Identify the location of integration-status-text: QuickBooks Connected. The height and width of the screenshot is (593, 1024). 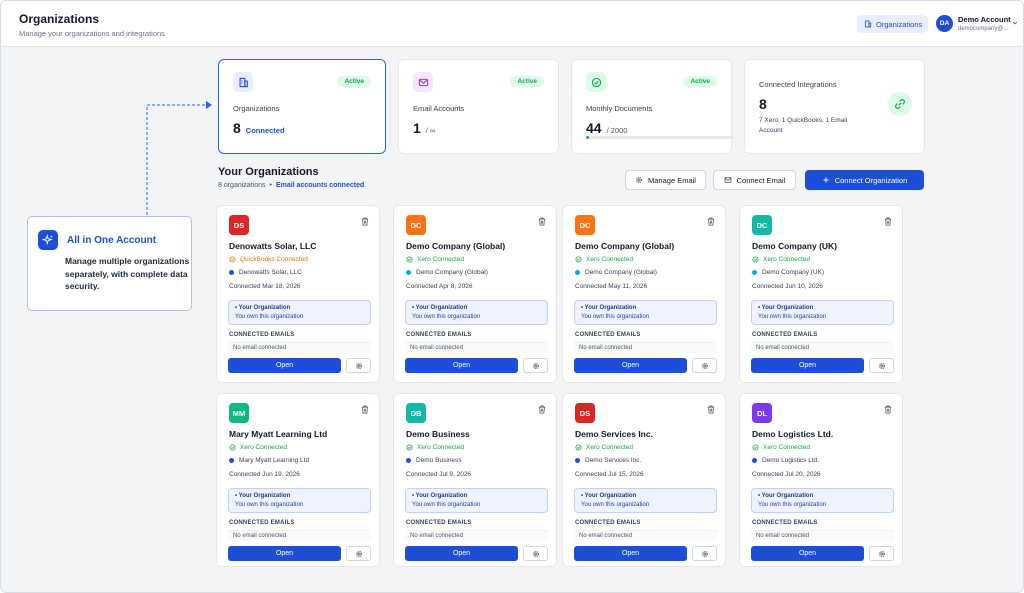
(274, 259).